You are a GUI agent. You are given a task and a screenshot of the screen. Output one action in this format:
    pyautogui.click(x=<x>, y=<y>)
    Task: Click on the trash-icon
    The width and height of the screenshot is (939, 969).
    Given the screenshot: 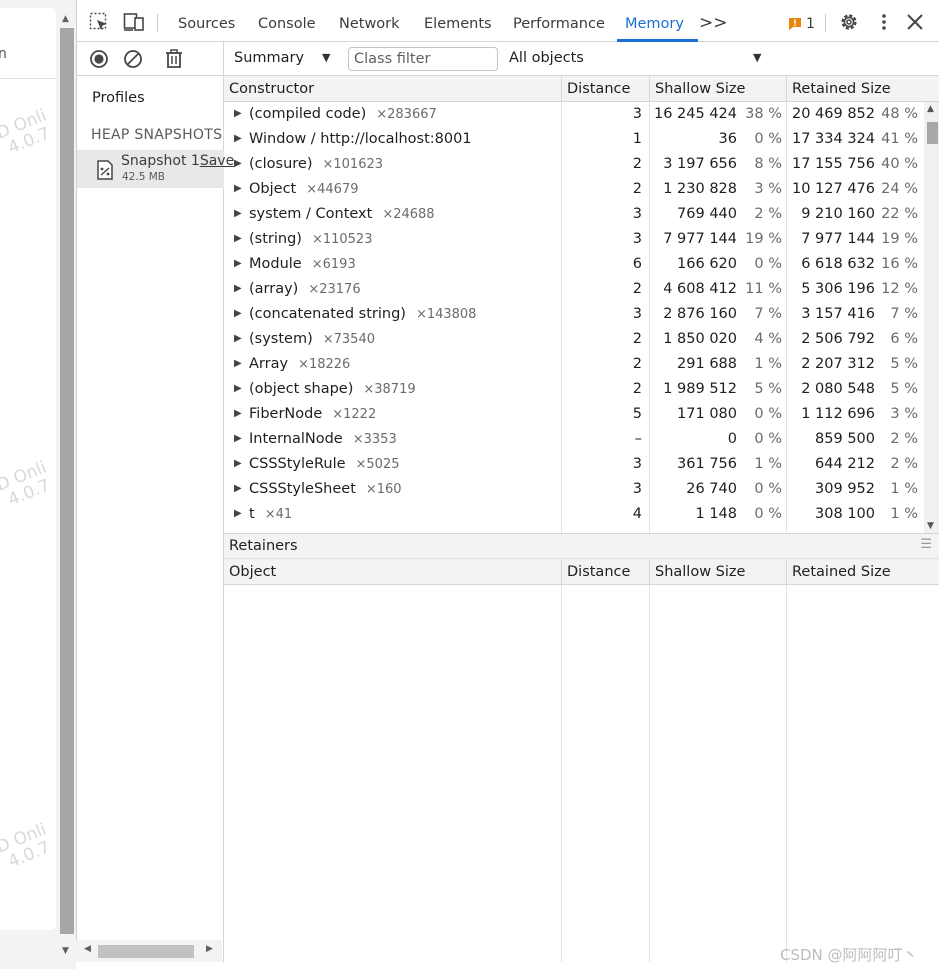 What is the action you would take?
    pyautogui.click(x=174, y=59)
    